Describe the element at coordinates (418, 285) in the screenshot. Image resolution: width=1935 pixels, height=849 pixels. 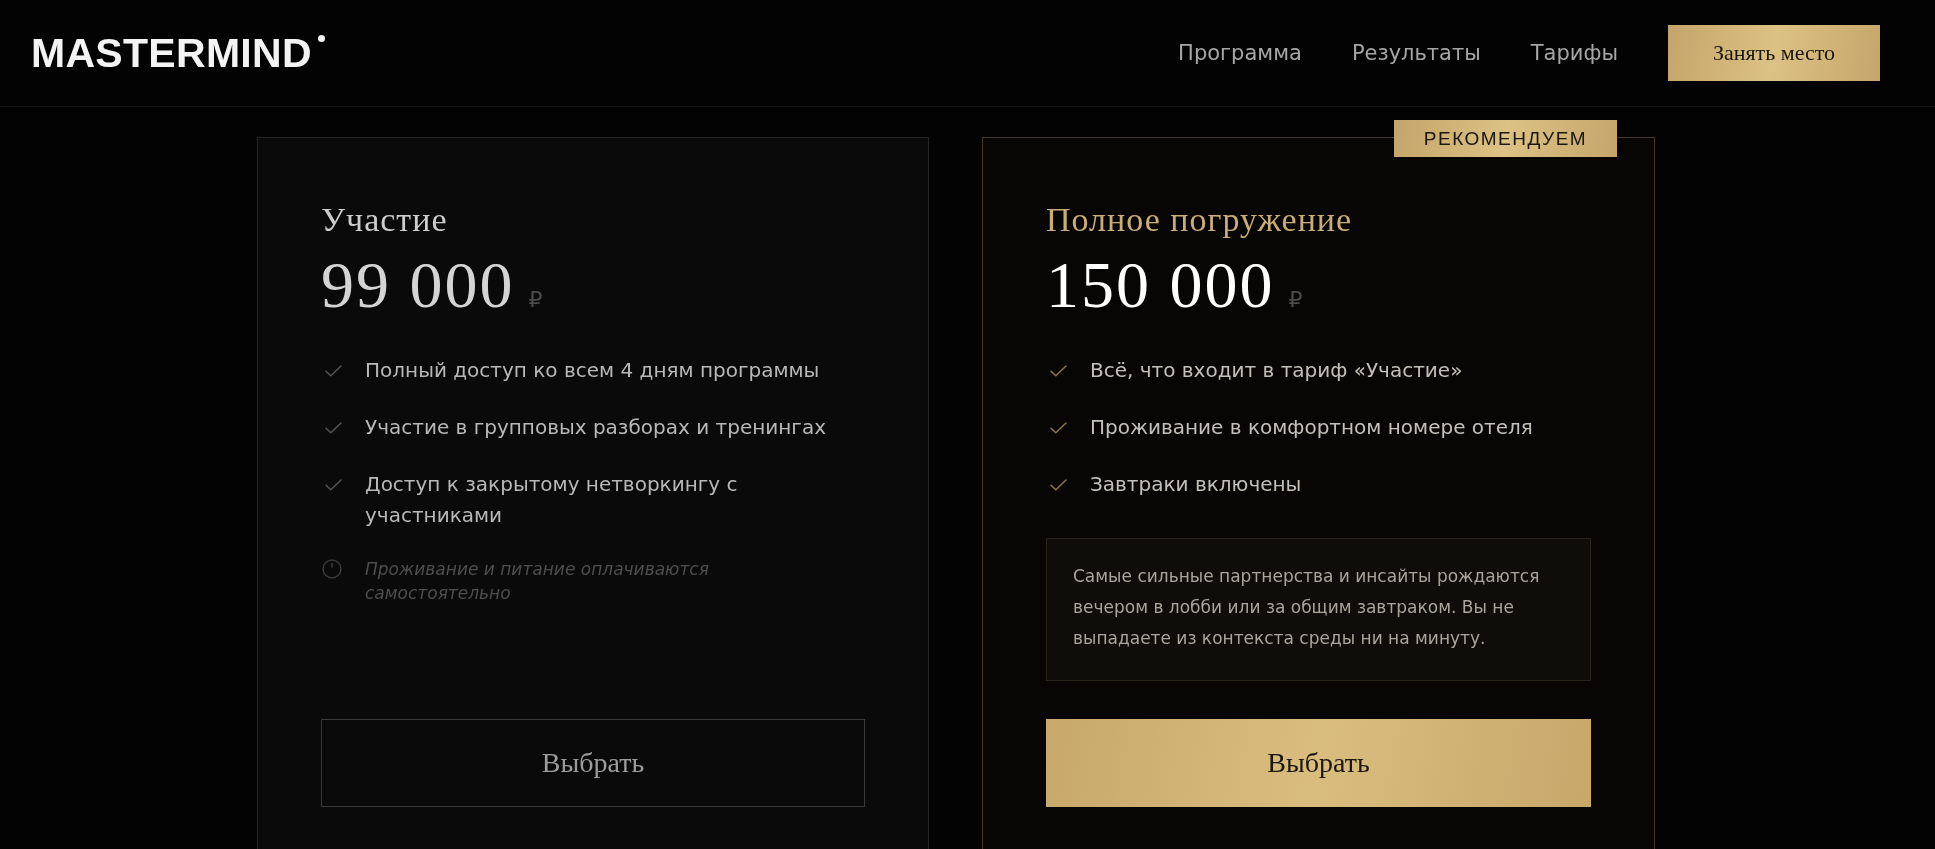
I see `plan-price: 99 000` at that location.